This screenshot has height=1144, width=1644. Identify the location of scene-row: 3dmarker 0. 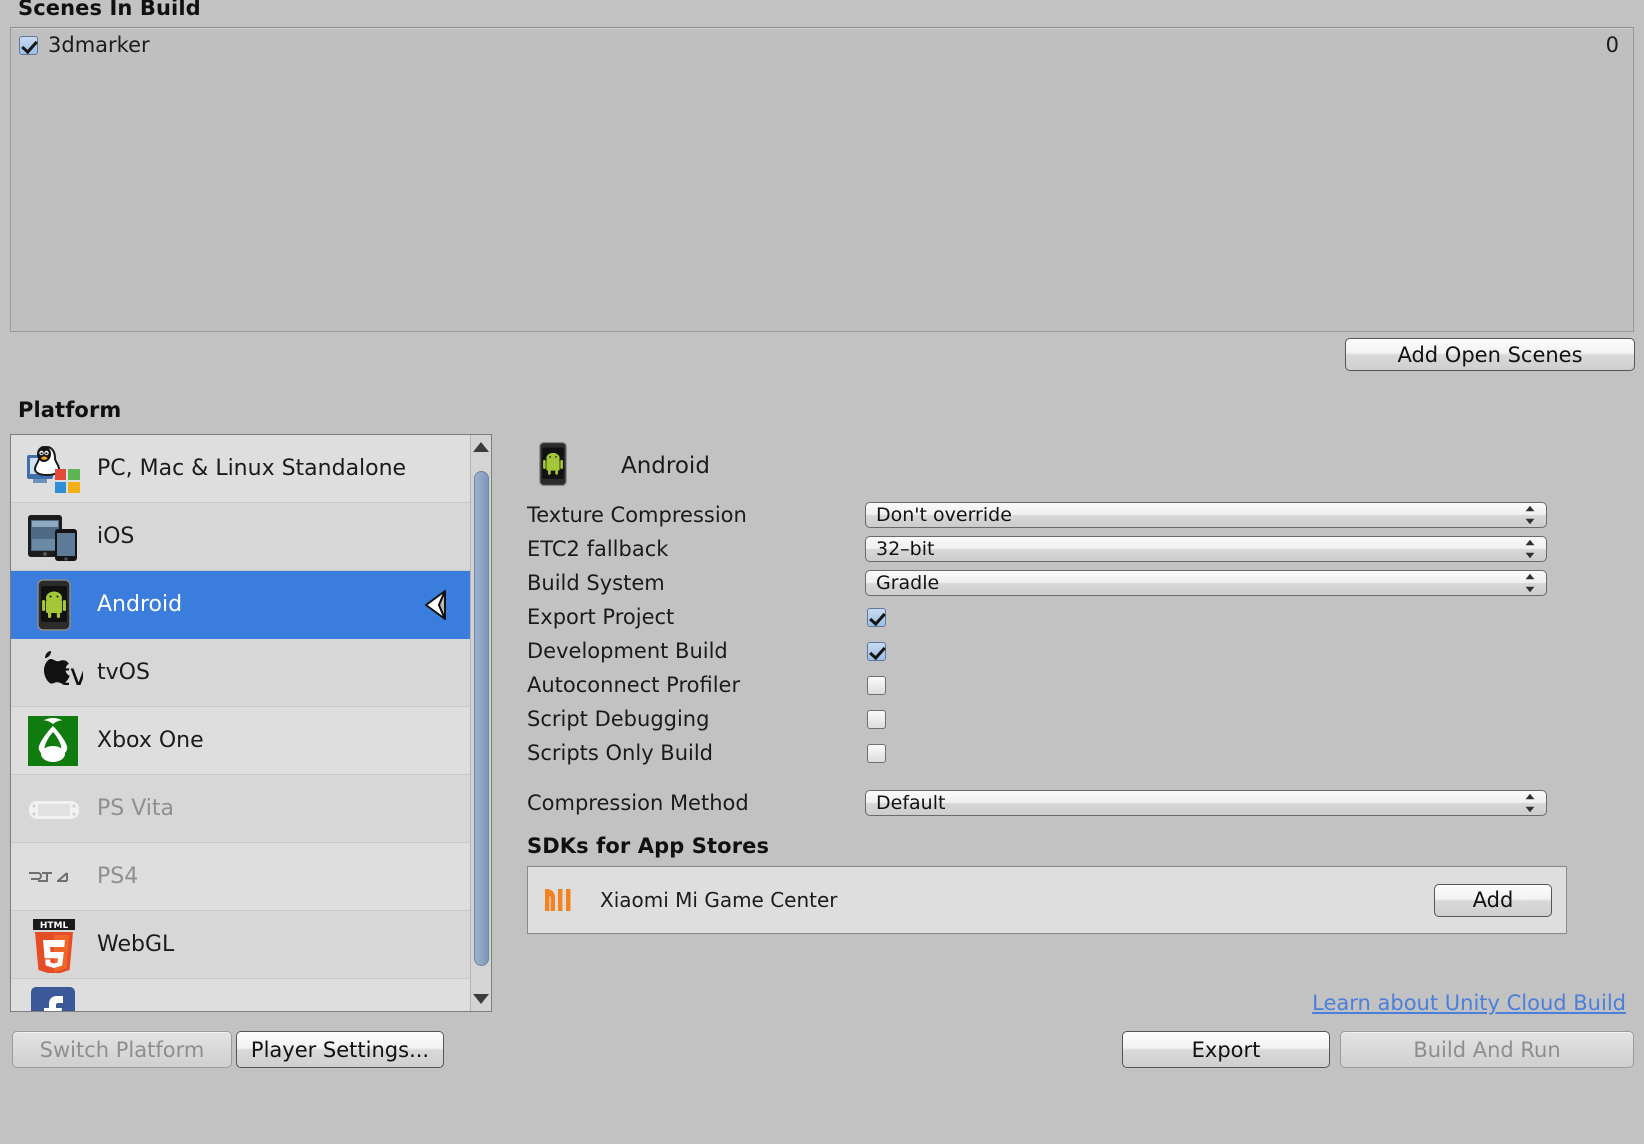
(822, 45).